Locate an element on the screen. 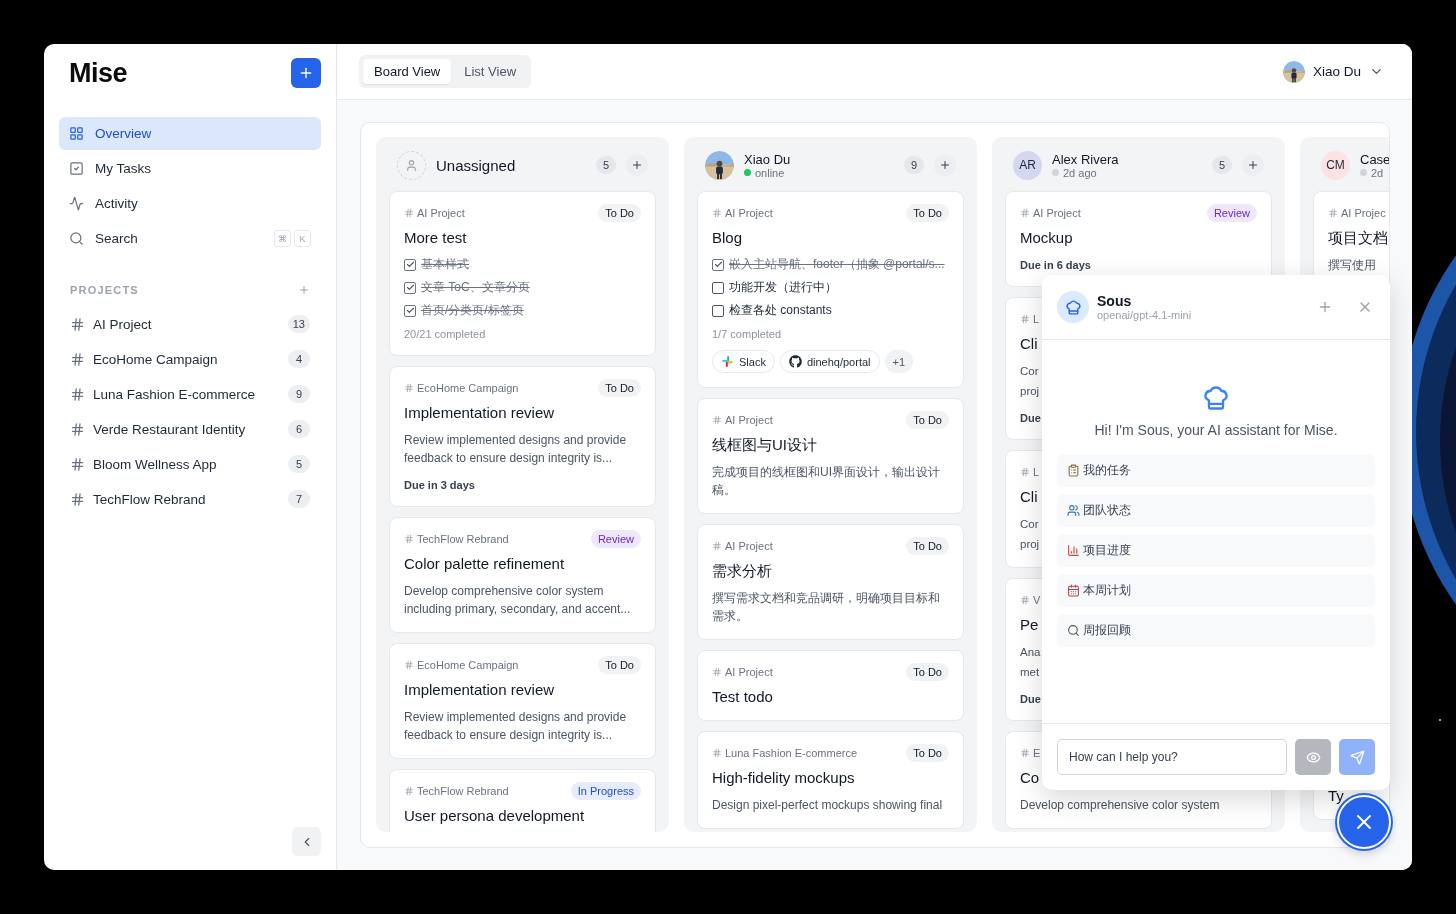 The width and height of the screenshot is (1456, 914). project-item: Verde Restaurant Identity 6 is located at coordinates (190, 429).